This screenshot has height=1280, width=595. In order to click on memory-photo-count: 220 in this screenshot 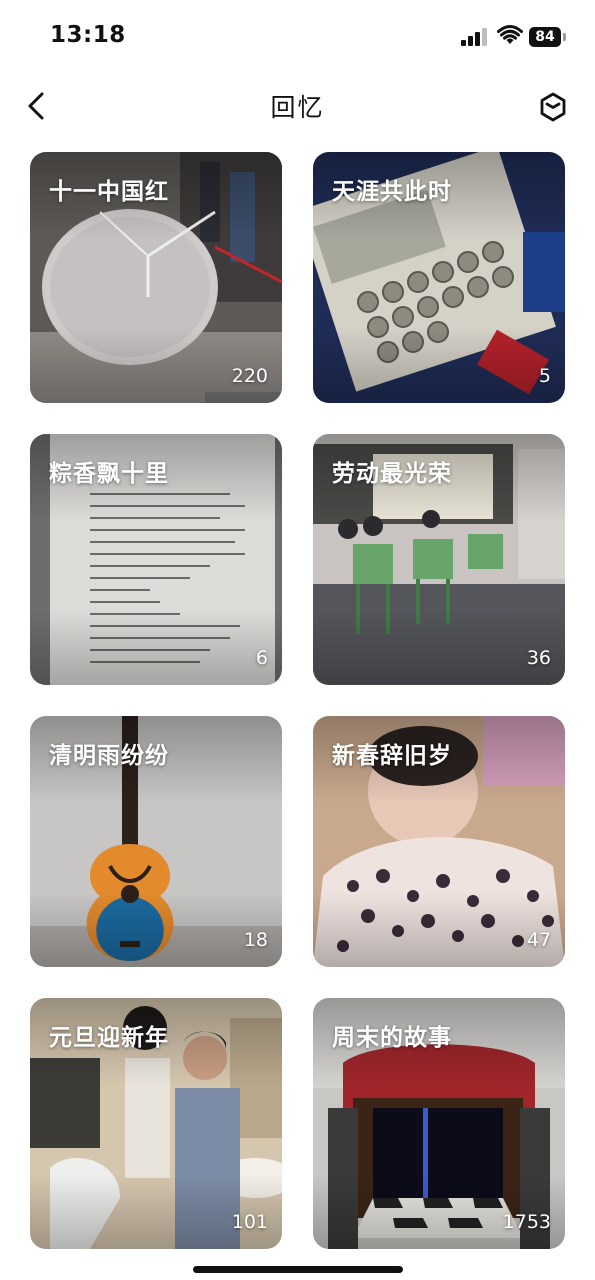, I will do `click(249, 376)`.